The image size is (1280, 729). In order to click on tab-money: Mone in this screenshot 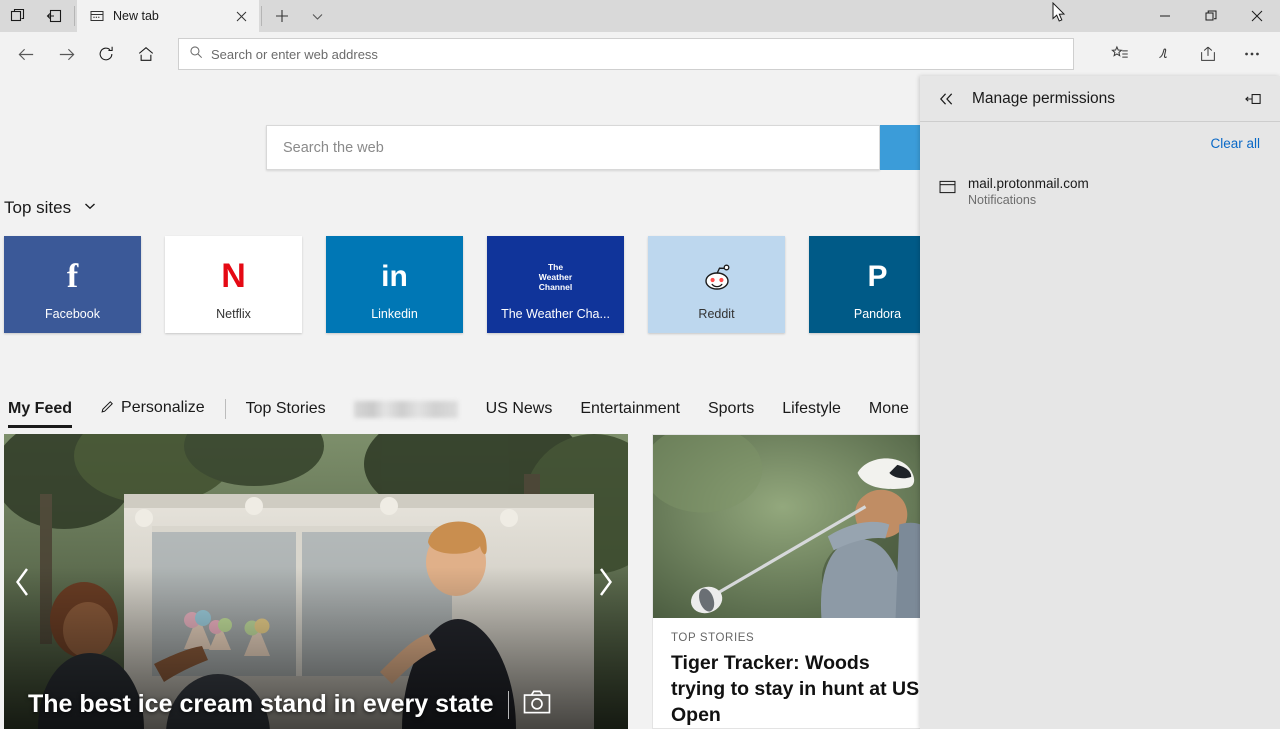, I will do `click(889, 409)`.